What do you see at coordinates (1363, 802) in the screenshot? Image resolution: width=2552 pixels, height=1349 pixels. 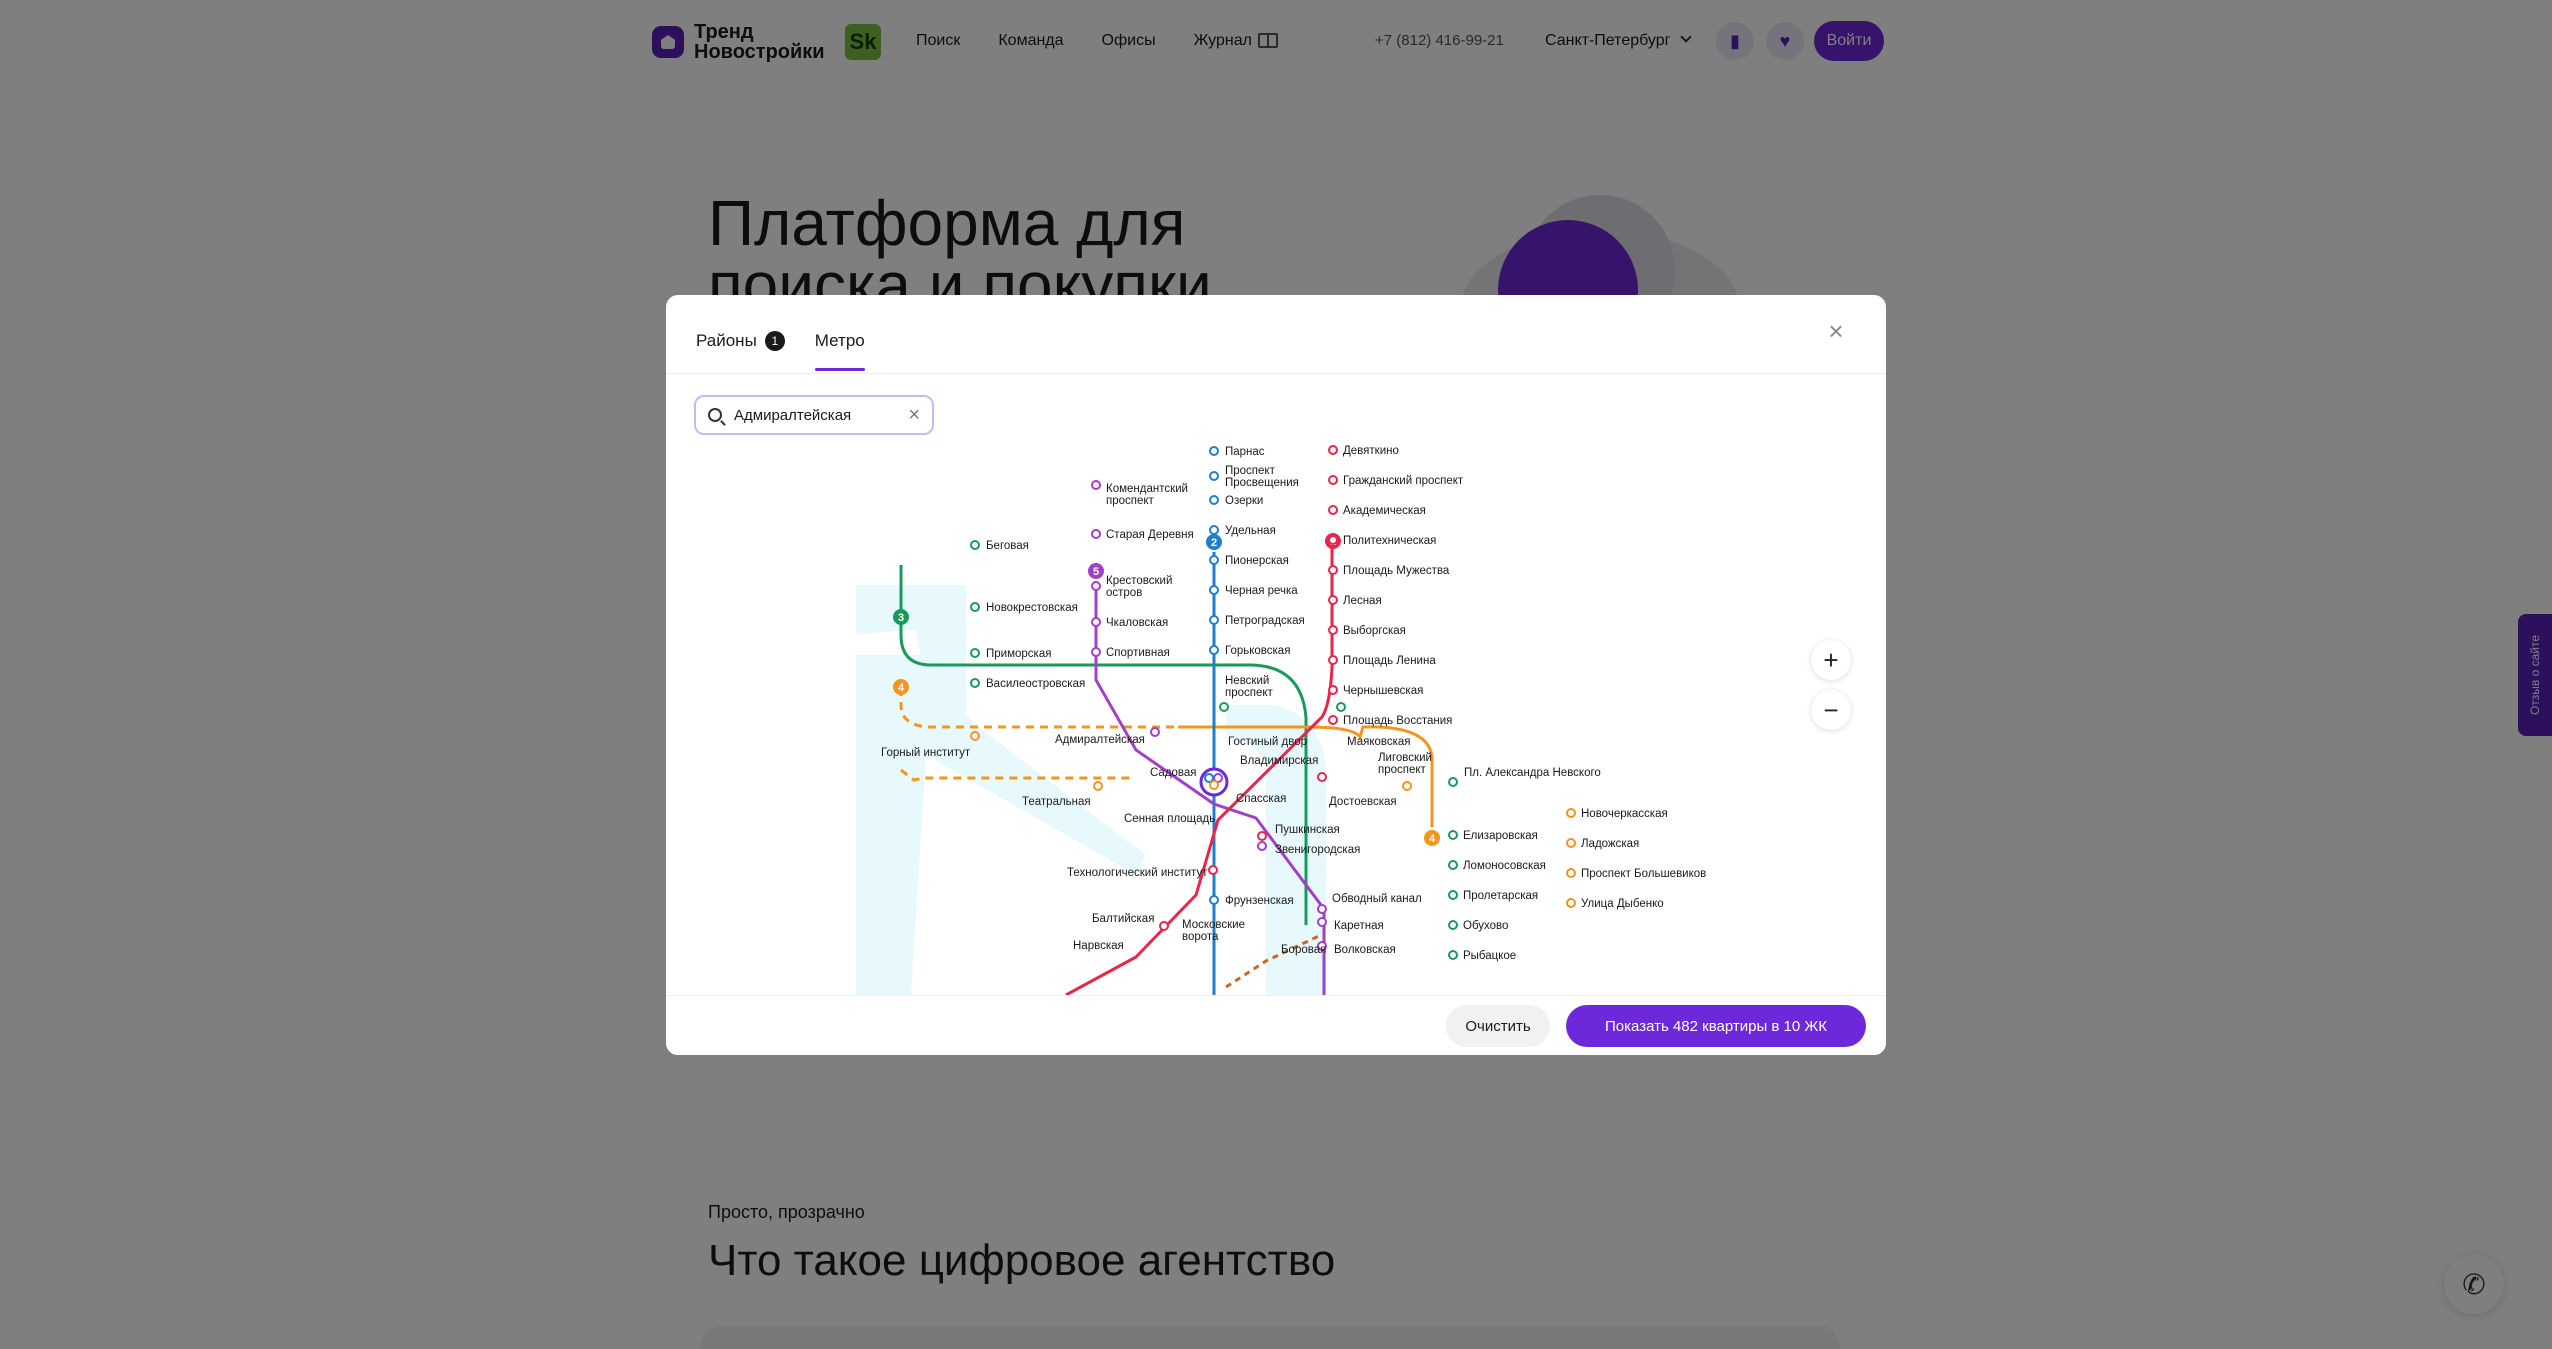 I see `station-label: Достоевская` at bounding box center [1363, 802].